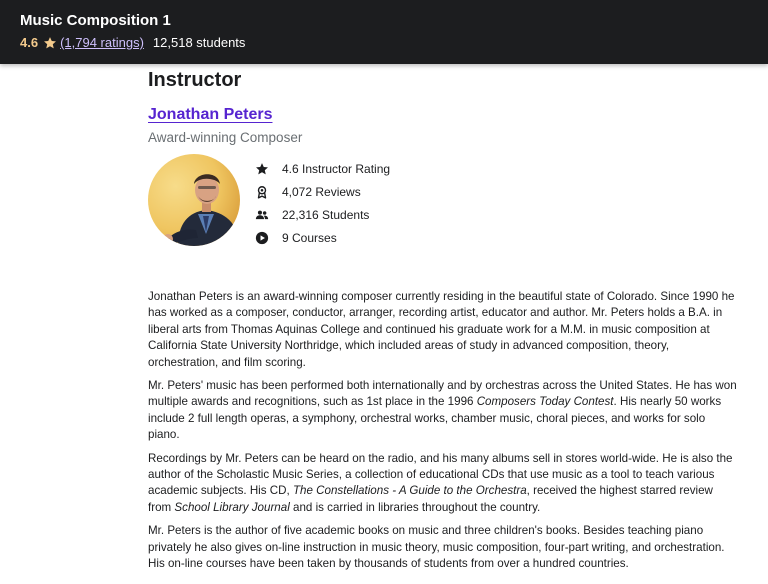 Image resolution: width=768 pixels, height=584 pixels. What do you see at coordinates (102, 42) in the screenshot?
I see `ratings-count-link: (1,794 ratings)` at bounding box center [102, 42].